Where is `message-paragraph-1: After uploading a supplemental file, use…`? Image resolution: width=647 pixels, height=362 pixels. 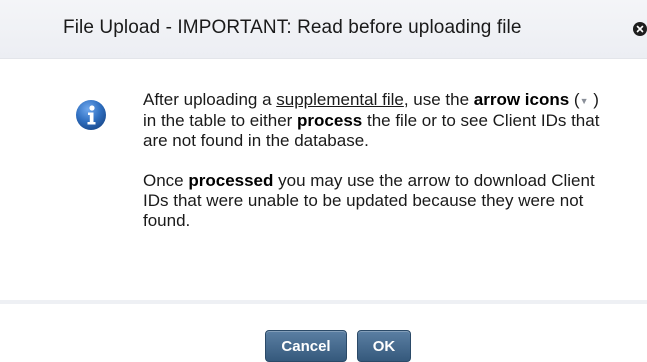 message-paragraph-1: After uploading a supplemental file, use… is located at coordinates (378, 120).